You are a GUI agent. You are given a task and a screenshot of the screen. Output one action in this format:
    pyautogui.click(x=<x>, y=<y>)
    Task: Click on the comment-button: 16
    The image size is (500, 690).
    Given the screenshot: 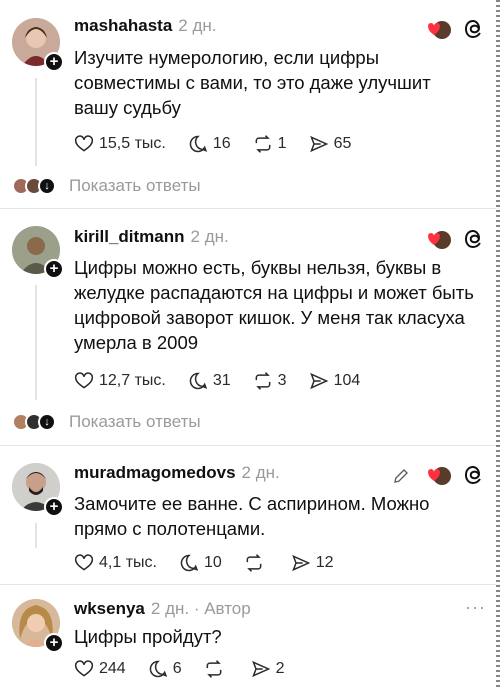 What is the action you would take?
    pyautogui.click(x=209, y=144)
    